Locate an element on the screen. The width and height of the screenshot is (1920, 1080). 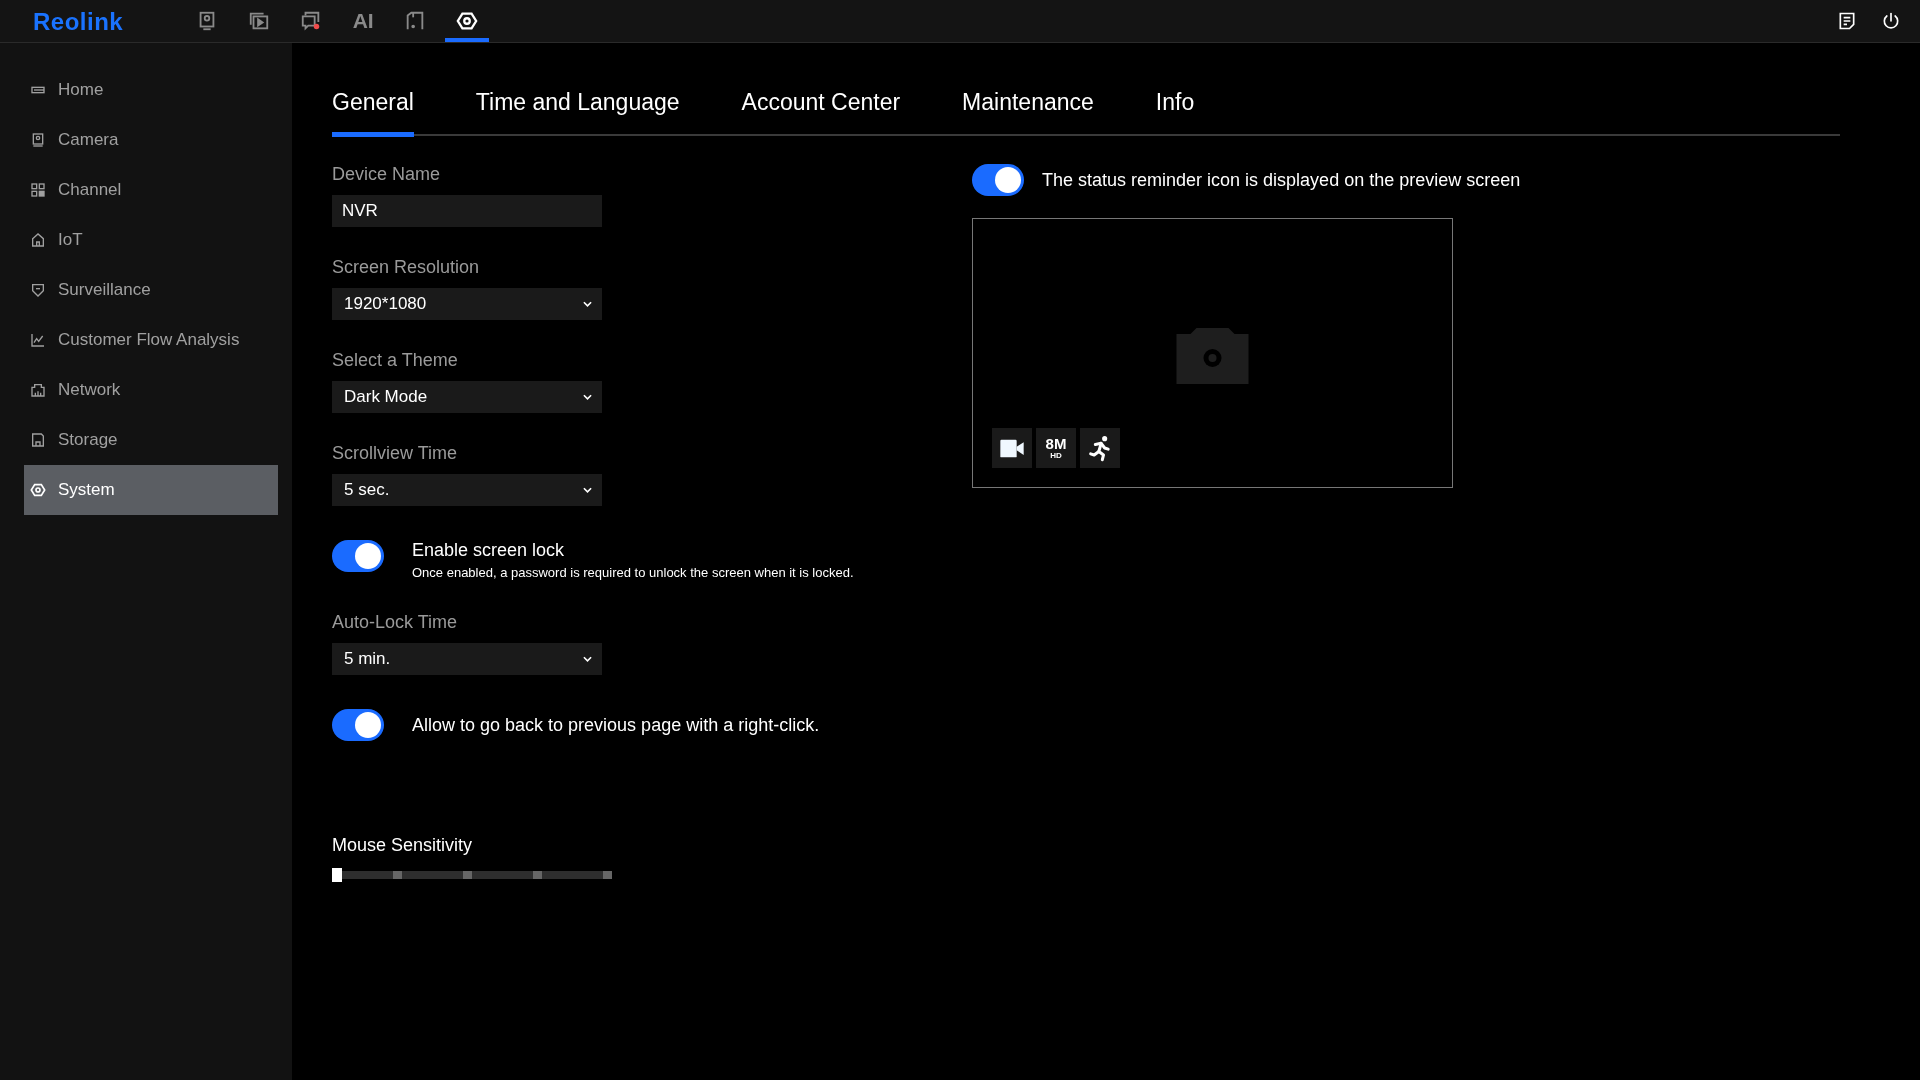
power-icon is located at coordinates (1891, 21).